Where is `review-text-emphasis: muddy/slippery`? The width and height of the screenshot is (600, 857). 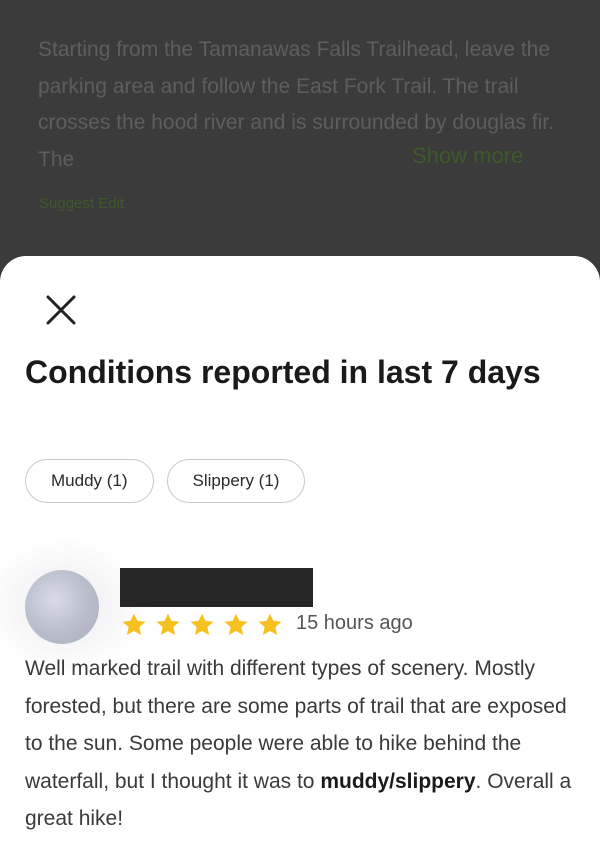
review-text-emphasis: muddy/slippery is located at coordinates (398, 781).